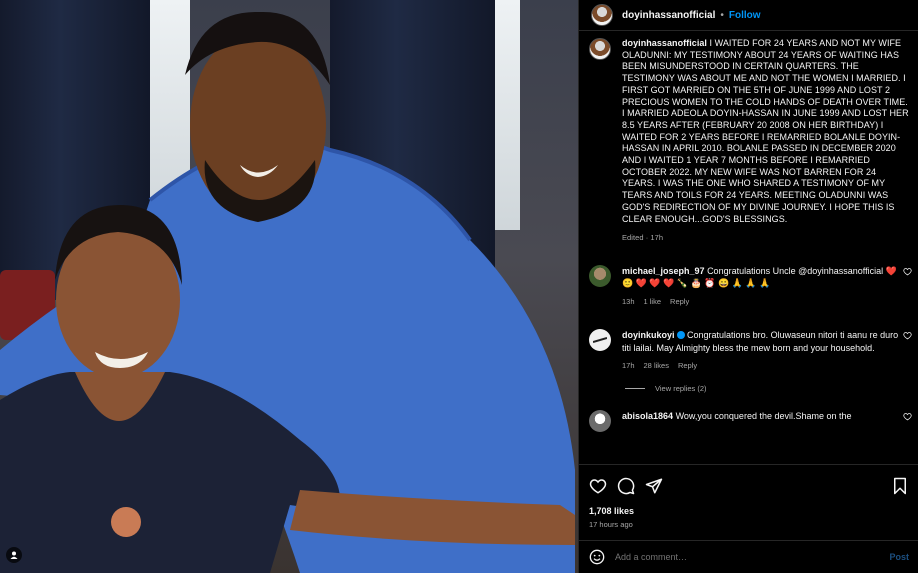 Image resolution: width=918 pixels, height=573 pixels. Describe the element at coordinates (628, 301) in the screenshot. I see `comment-time: 13h` at that location.